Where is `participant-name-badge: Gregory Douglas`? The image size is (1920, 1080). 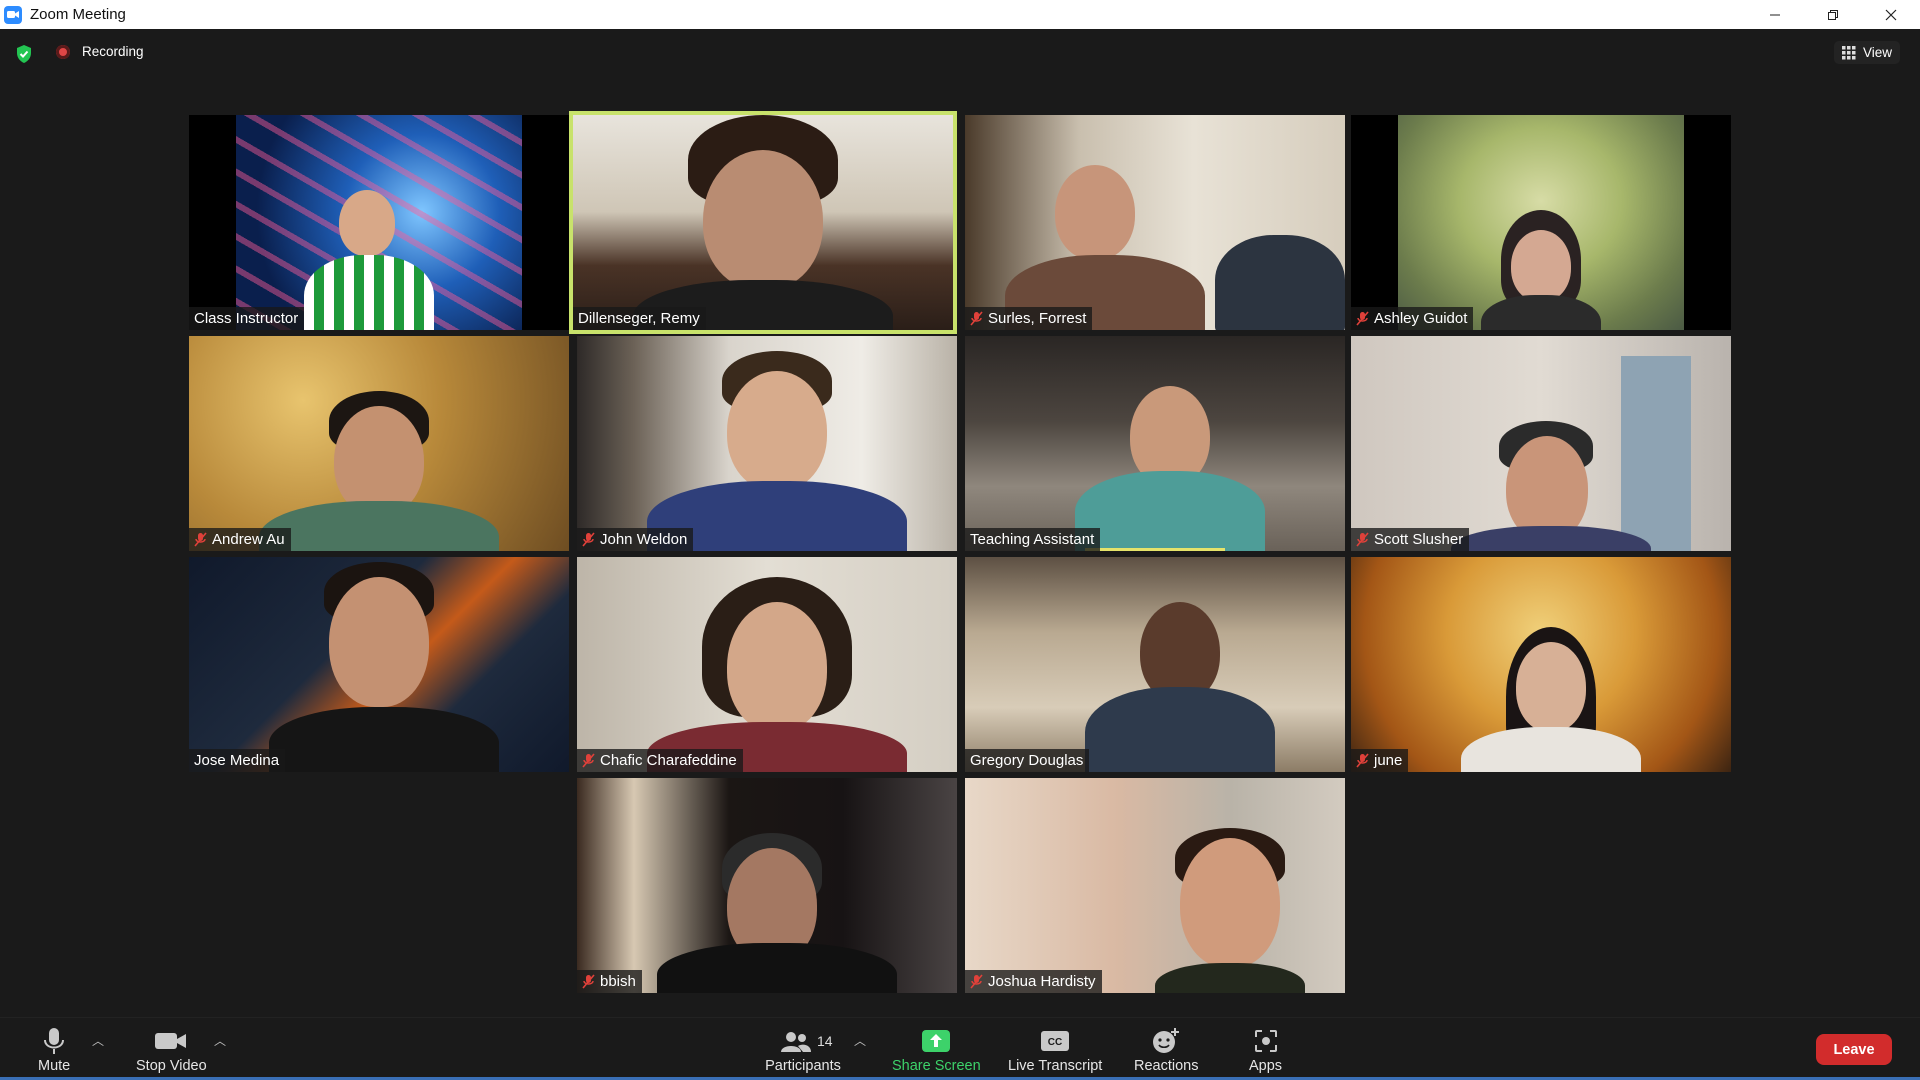 participant-name-badge: Gregory Douglas is located at coordinates (1027, 760).